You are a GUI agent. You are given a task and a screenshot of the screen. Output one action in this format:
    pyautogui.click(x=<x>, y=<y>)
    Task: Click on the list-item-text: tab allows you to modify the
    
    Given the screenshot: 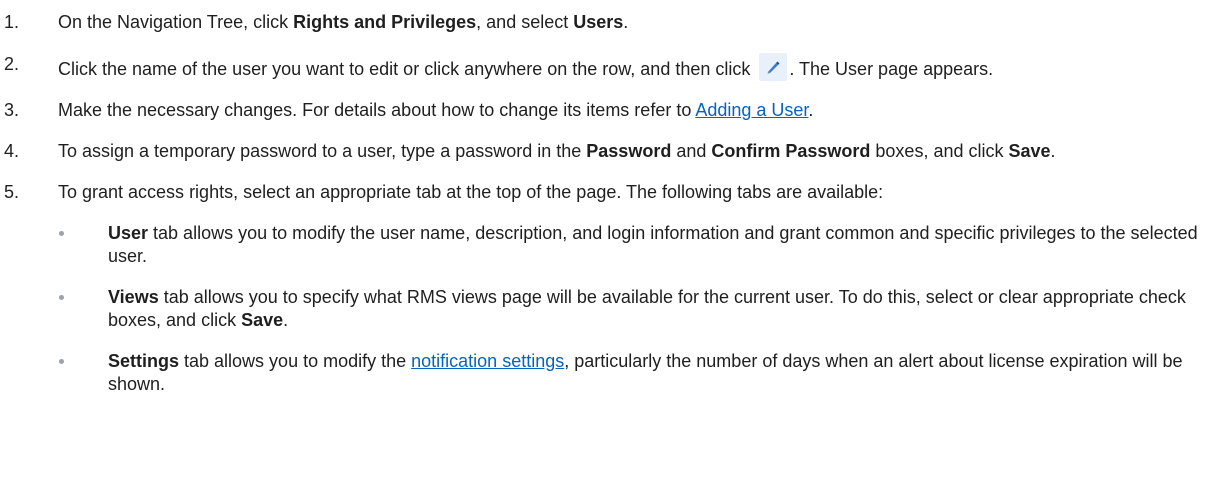 What is the action you would take?
    pyautogui.click(x=295, y=361)
    